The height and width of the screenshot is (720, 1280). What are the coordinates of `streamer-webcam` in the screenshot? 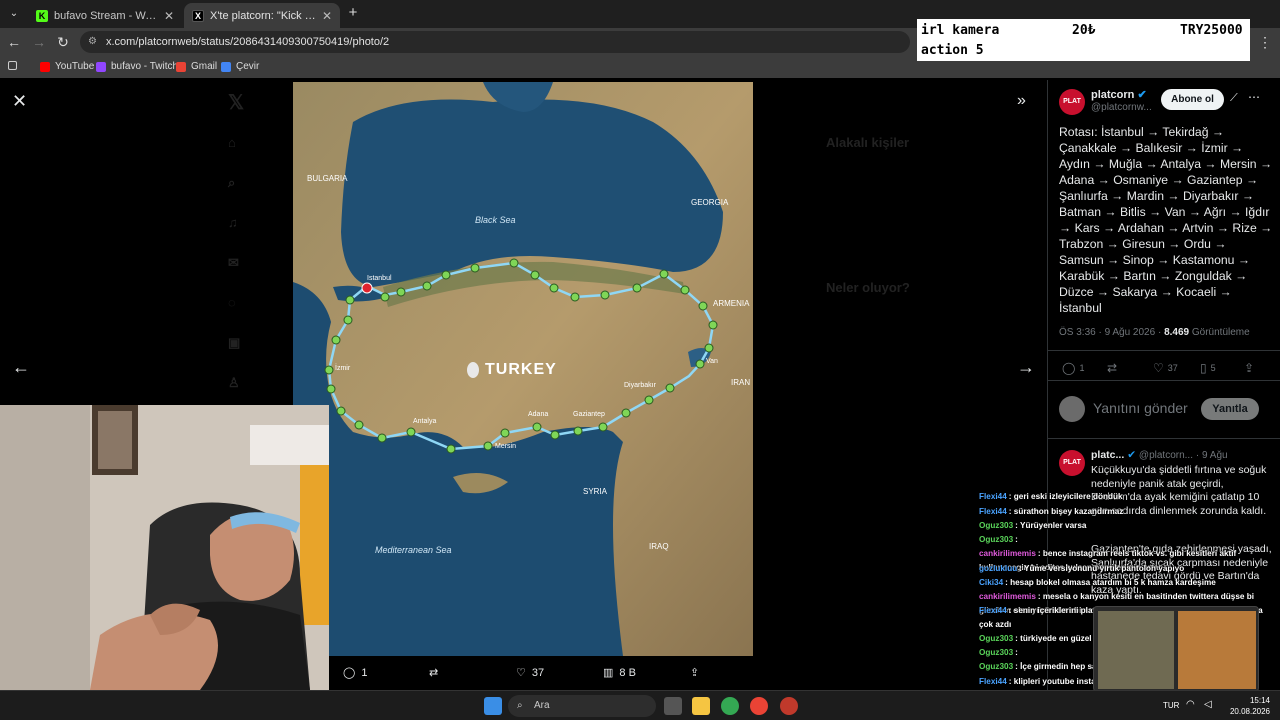 It's located at (164, 547).